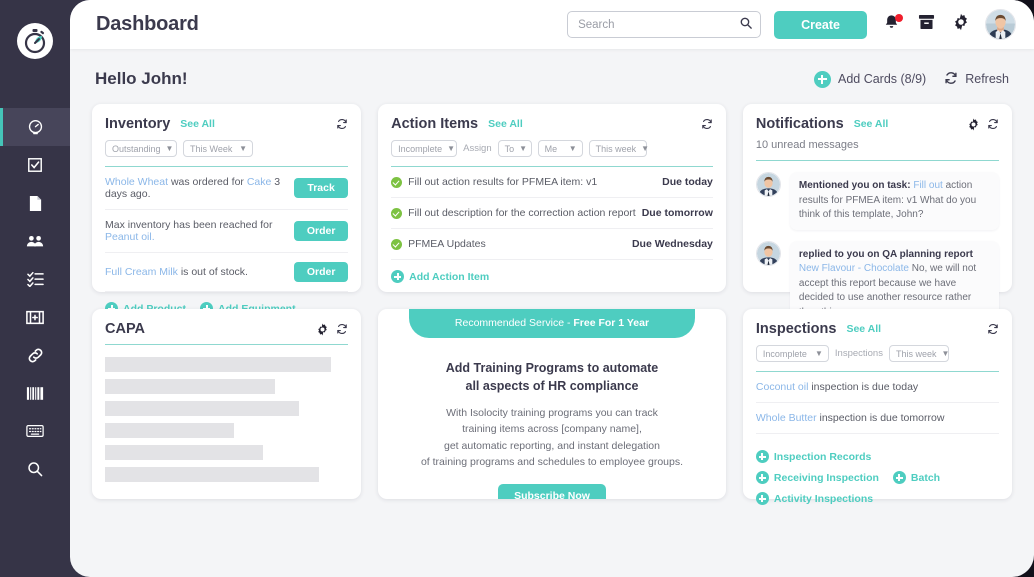  I want to click on add-batch-link: Batch, so click(916, 477).